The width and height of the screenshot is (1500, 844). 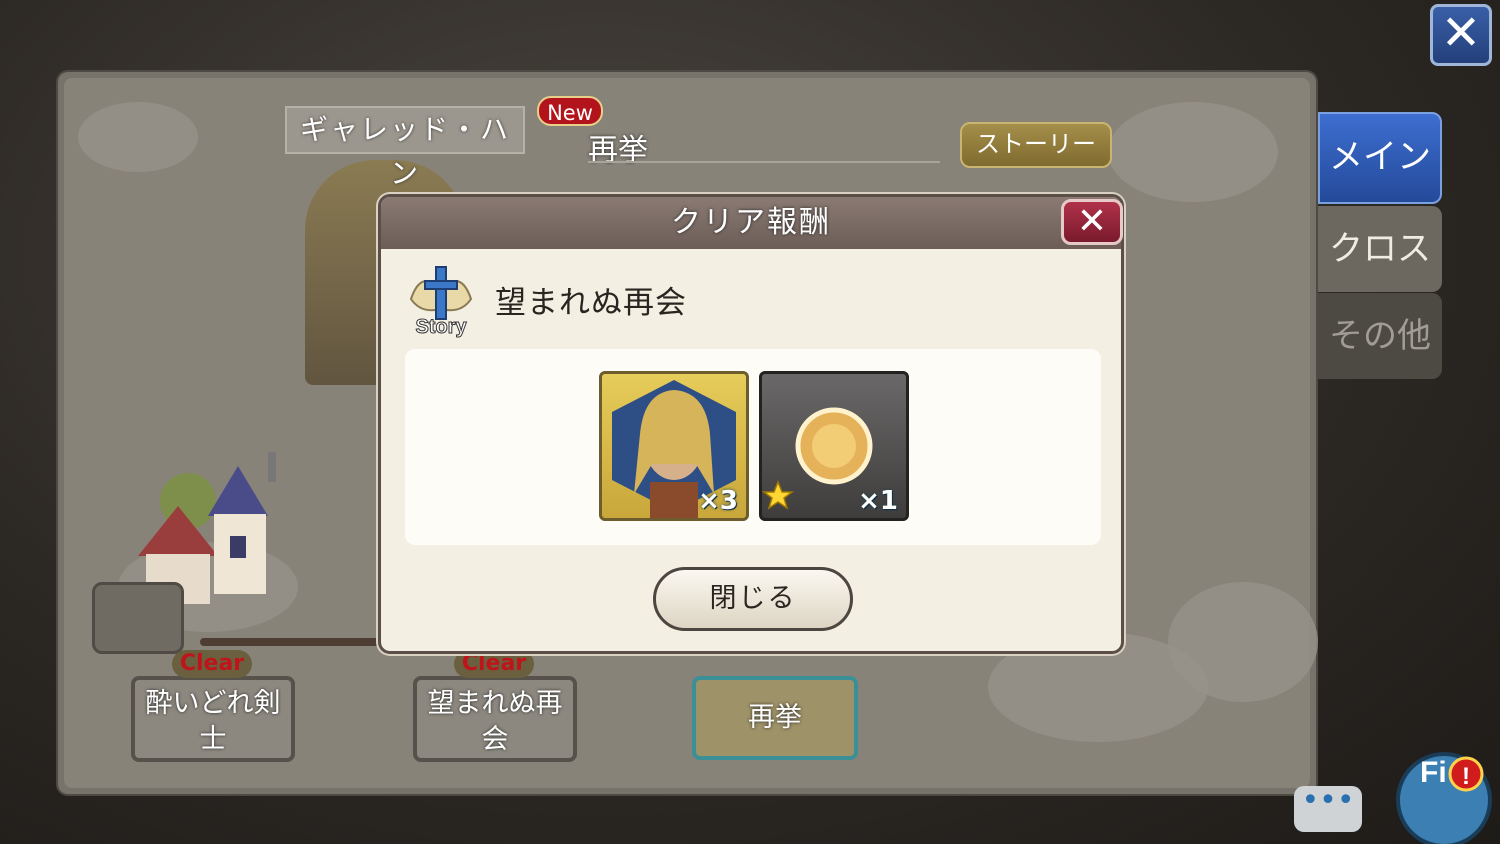 I want to click on reward-item-gil: ×1, so click(x=834, y=446).